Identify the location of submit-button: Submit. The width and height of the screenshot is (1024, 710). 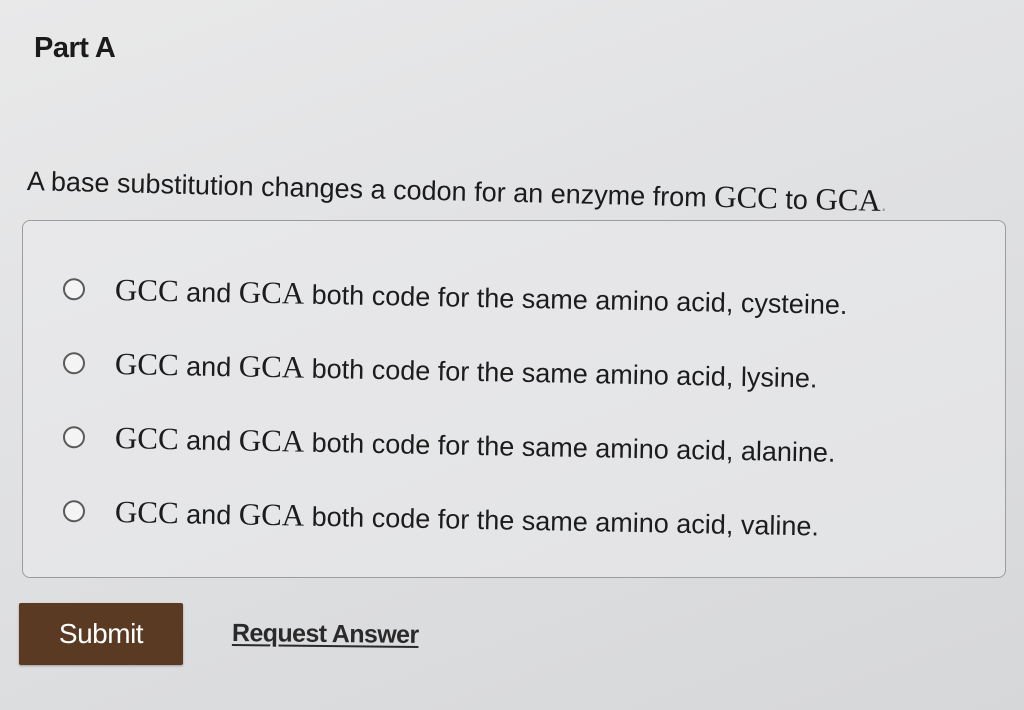
(101, 634).